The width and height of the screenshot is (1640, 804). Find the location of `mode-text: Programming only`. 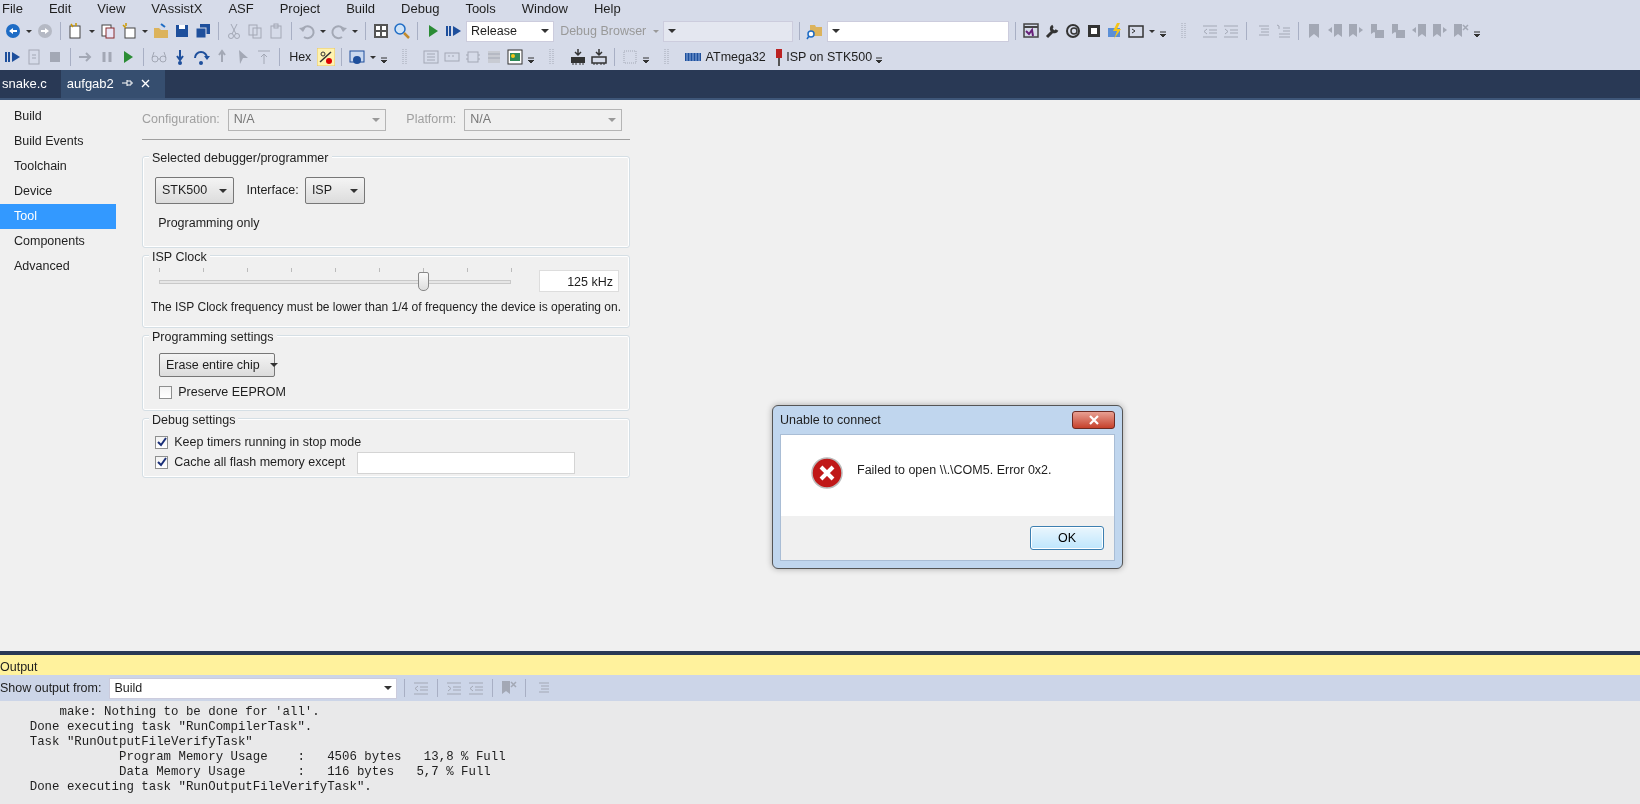

mode-text: Programming only is located at coordinates (209, 224).